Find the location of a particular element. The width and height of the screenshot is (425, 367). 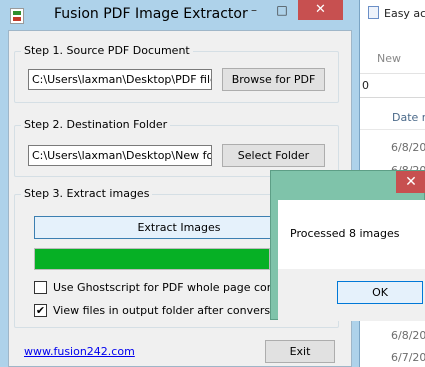

extraction-progress-bar is located at coordinates (152, 259).